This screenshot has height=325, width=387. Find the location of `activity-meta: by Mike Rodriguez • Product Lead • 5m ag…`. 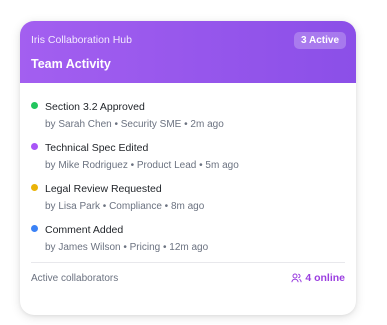

activity-meta: by Mike Rodriguez • Product Lead • 5m ag… is located at coordinates (142, 165).